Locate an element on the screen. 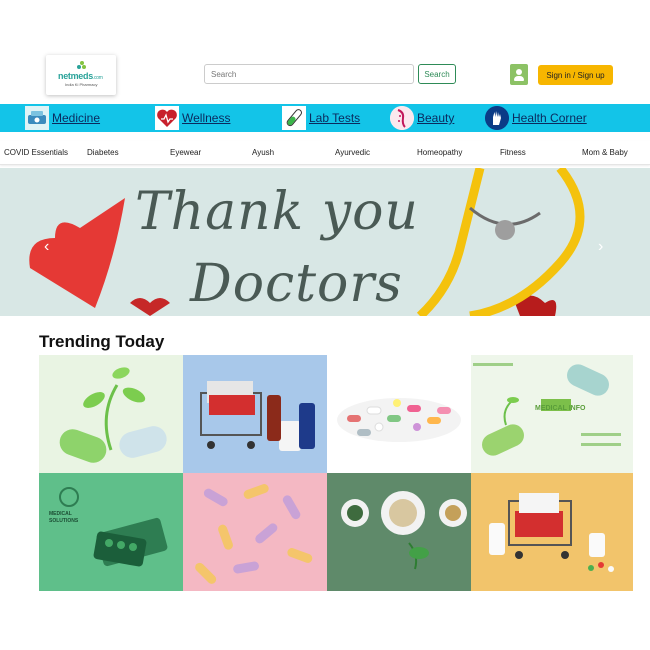 This screenshot has height=650, width=650. nav-medicine-label: Medicine is located at coordinates (76, 118).